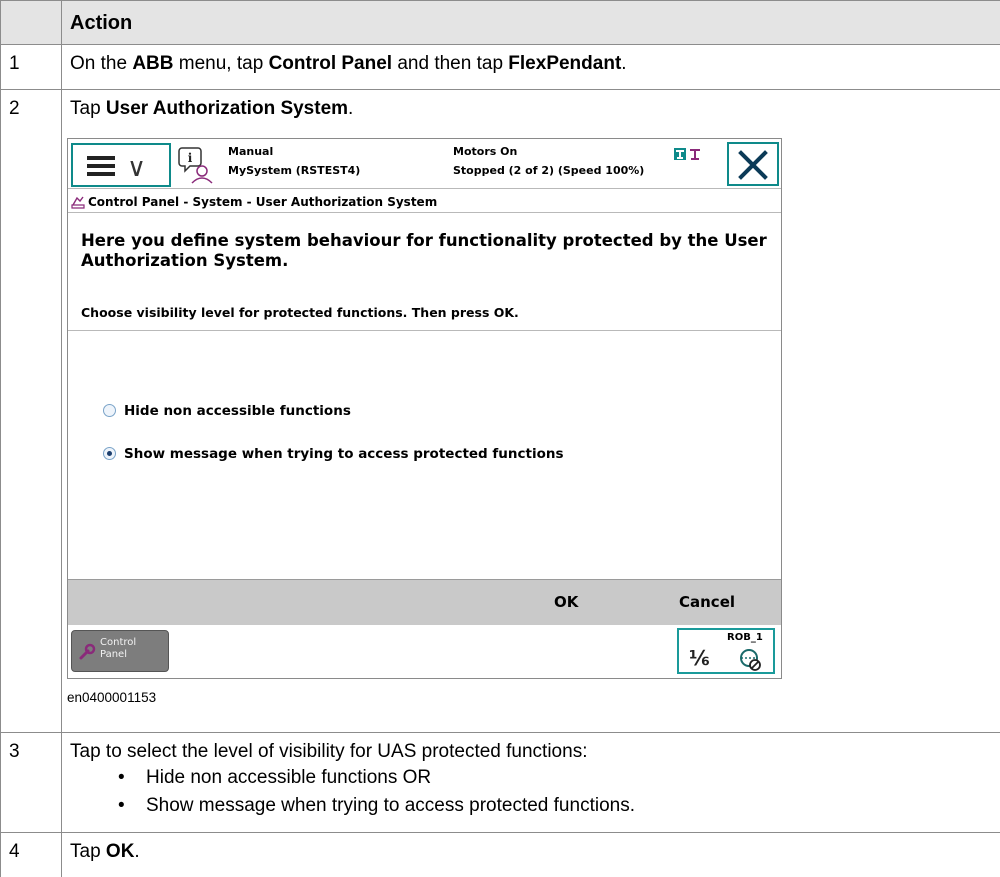 This screenshot has width=1000, height=877. What do you see at coordinates (112, 697) in the screenshot?
I see `figure-caption: en0400001153` at bounding box center [112, 697].